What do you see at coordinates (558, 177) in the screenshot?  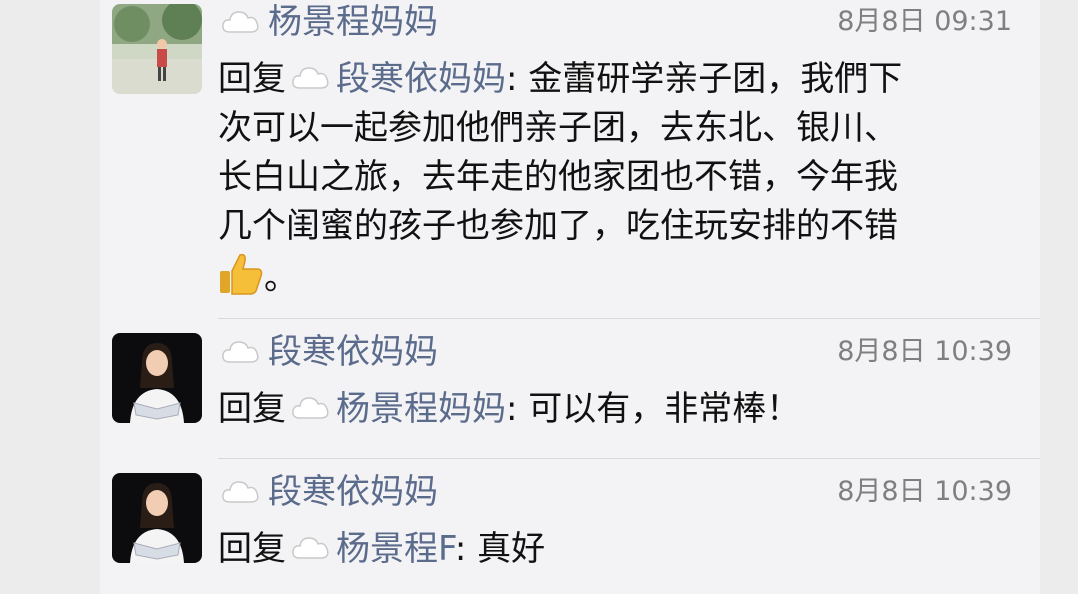 I see `body-line: 长白山之旅，去年走的他家团也不错，今年我` at bounding box center [558, 177].